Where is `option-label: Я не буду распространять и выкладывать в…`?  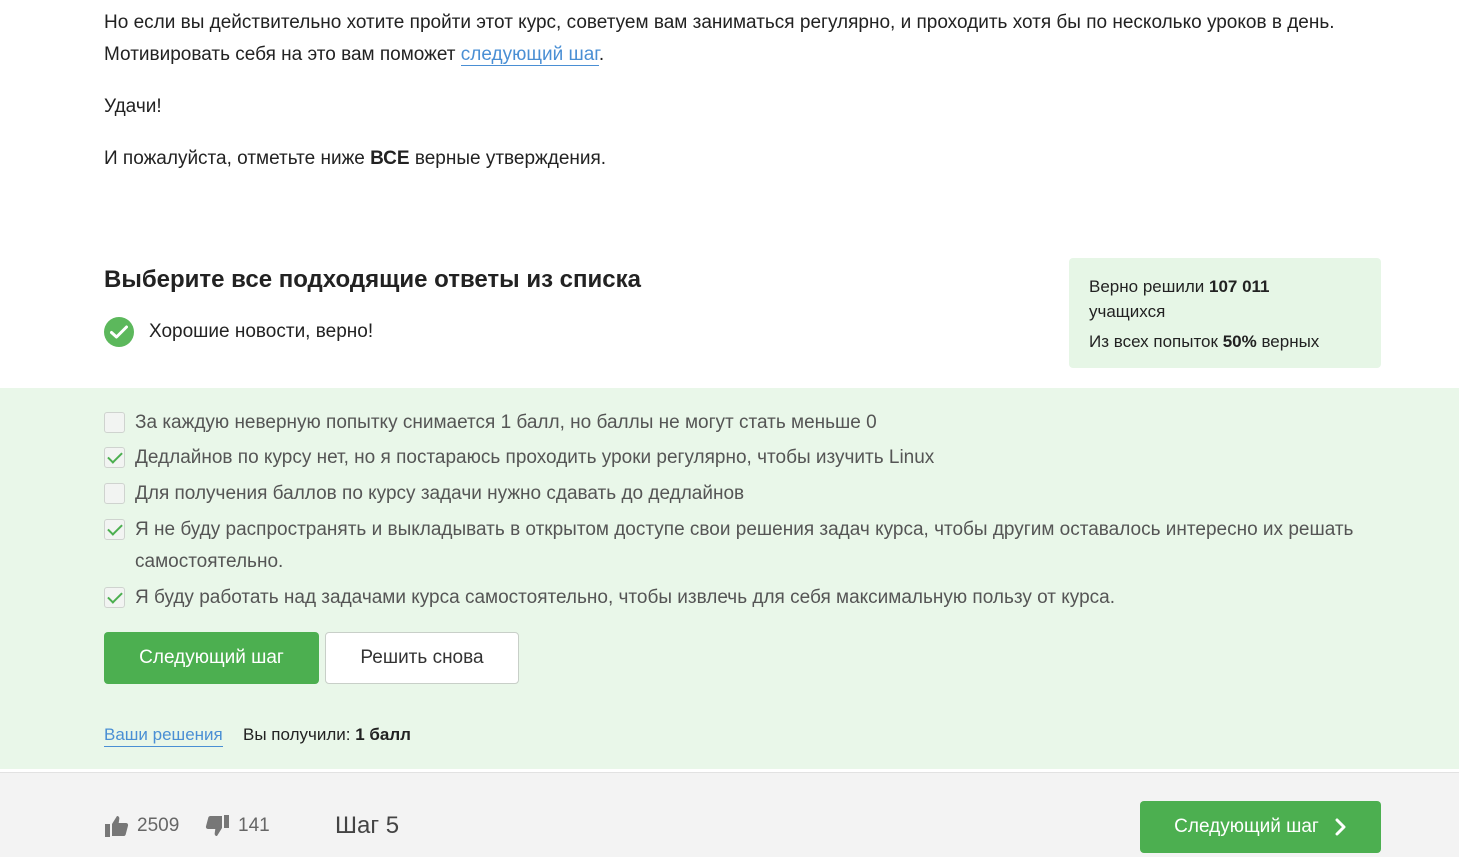
option-label: Я не буду распространять и выкладывать в… is located at coordinates (744, 545).